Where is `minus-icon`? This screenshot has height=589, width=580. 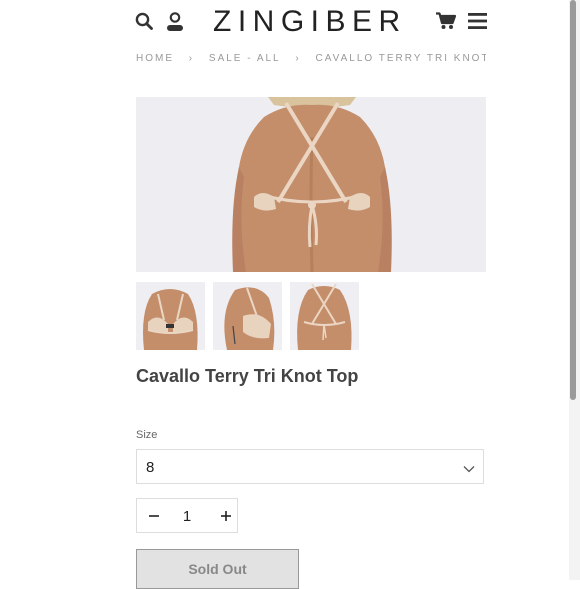
minus-icon is located at coordinates (154, 516).